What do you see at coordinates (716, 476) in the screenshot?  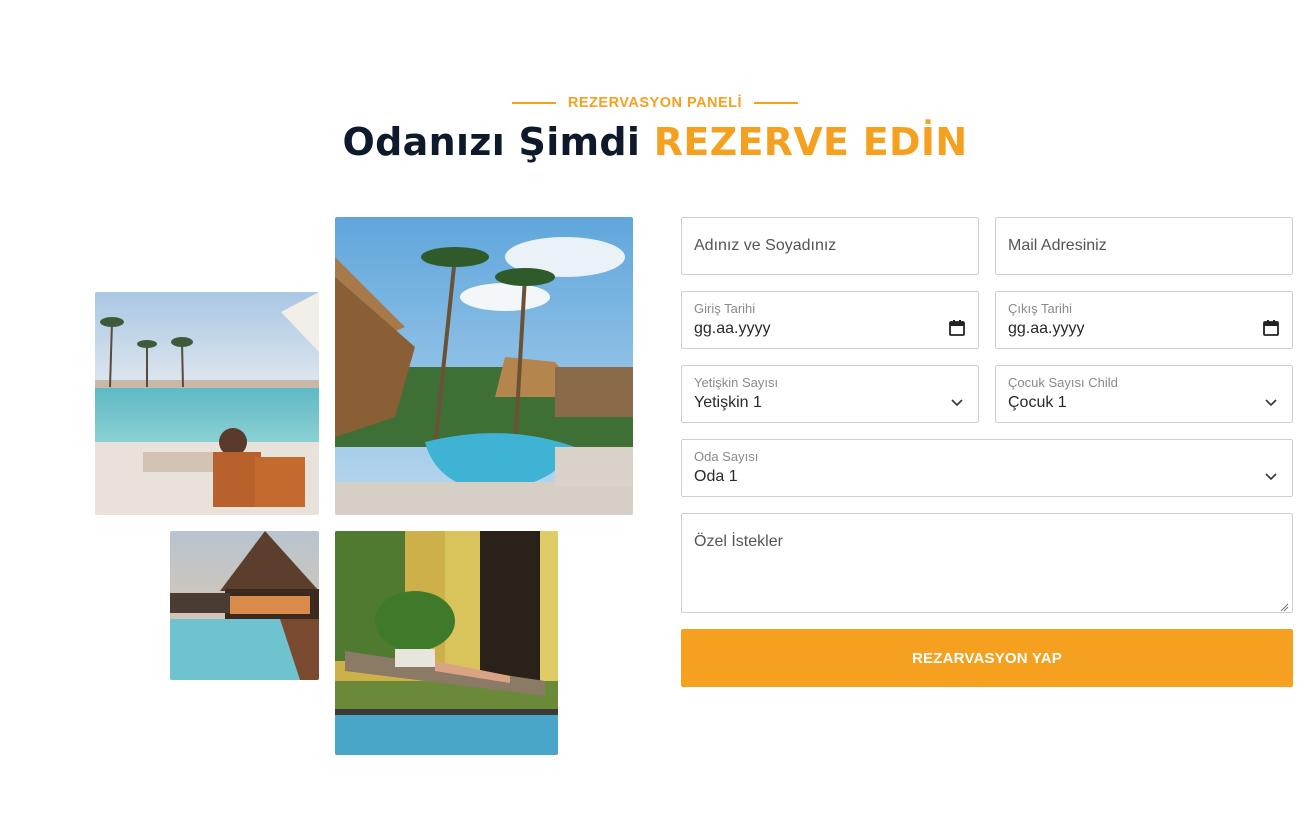 I see `room-count-value: Oda 1` at bounding box center [716, 476].